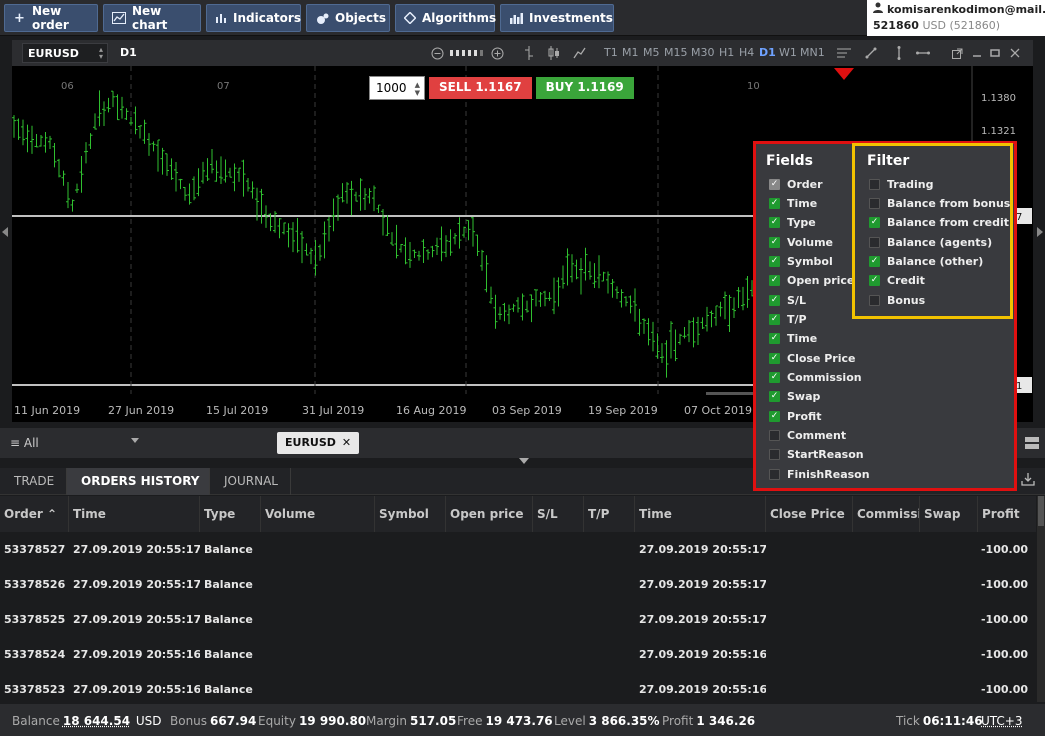 This screenshot has width=1045, height=736. Describe the element at coordinates (557, 18) in the screenshot. I see `investments-button: Investments` at that location.